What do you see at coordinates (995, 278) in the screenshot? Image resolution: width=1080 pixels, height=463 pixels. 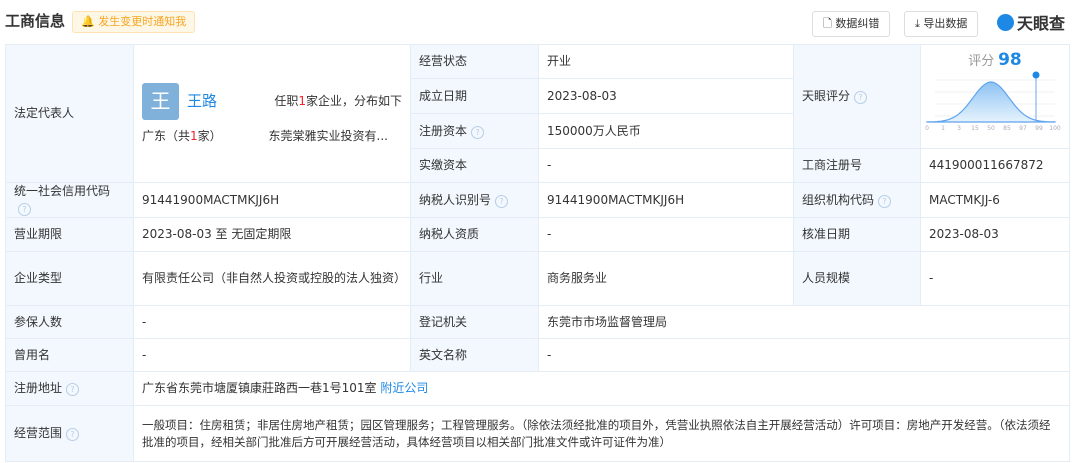 I see `staff-value: -` at bounding box center [995, 278].